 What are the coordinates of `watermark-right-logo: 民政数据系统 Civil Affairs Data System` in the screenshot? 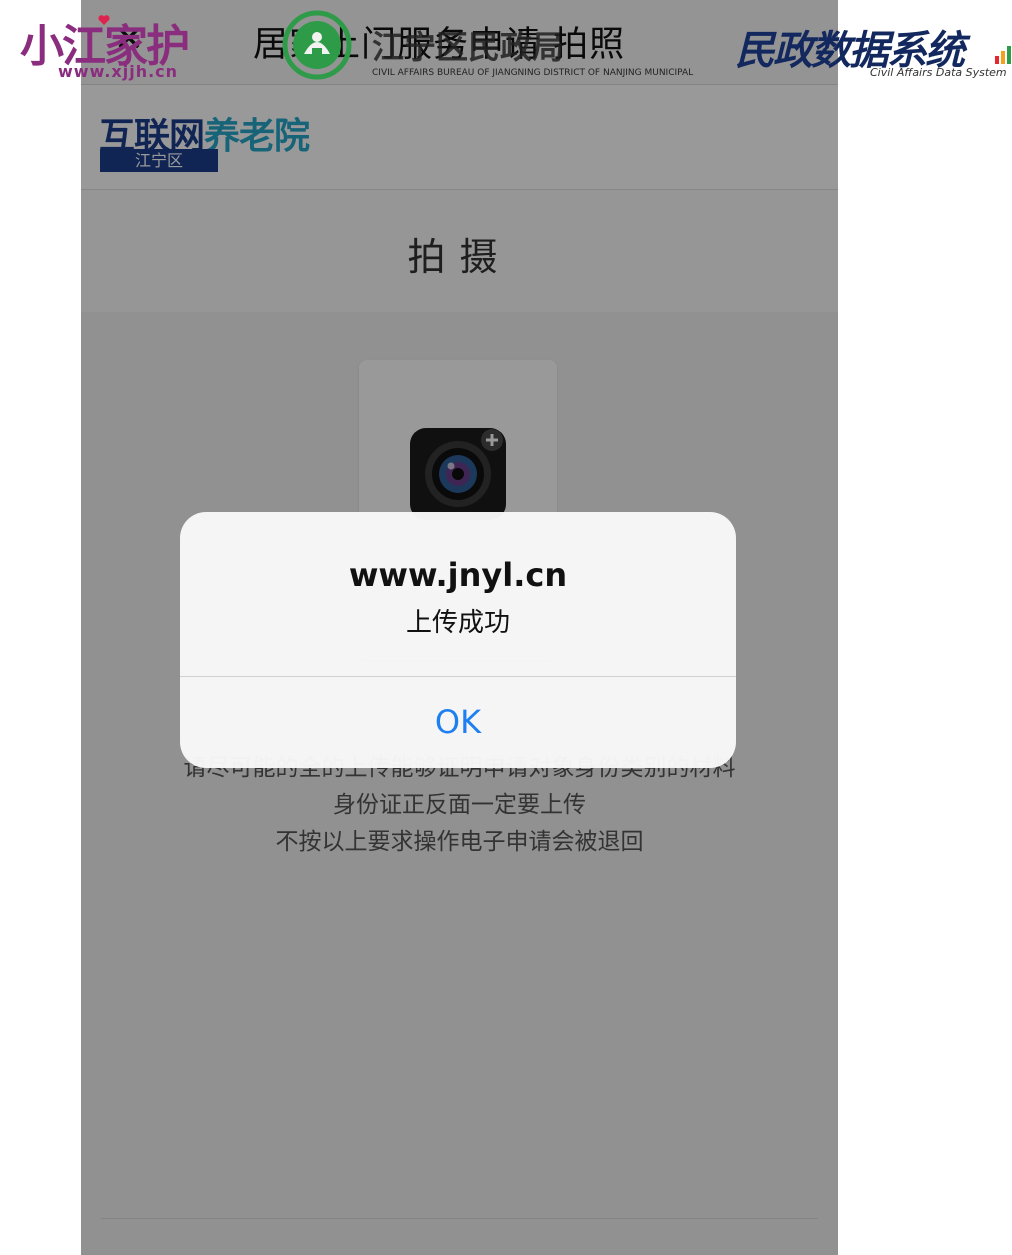 It's located at (873, 53).